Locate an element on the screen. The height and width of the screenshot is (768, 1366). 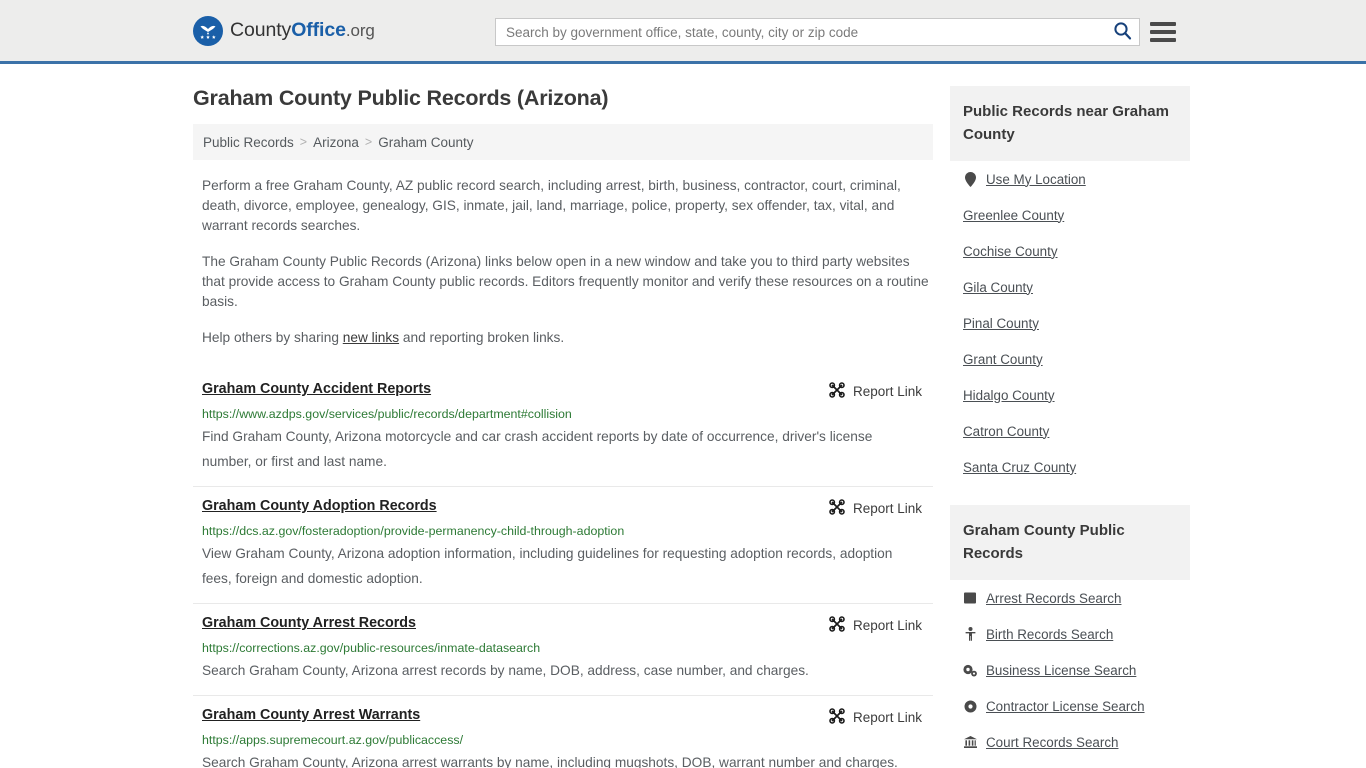
courthouse-icon is located at coordinates (970, 742).